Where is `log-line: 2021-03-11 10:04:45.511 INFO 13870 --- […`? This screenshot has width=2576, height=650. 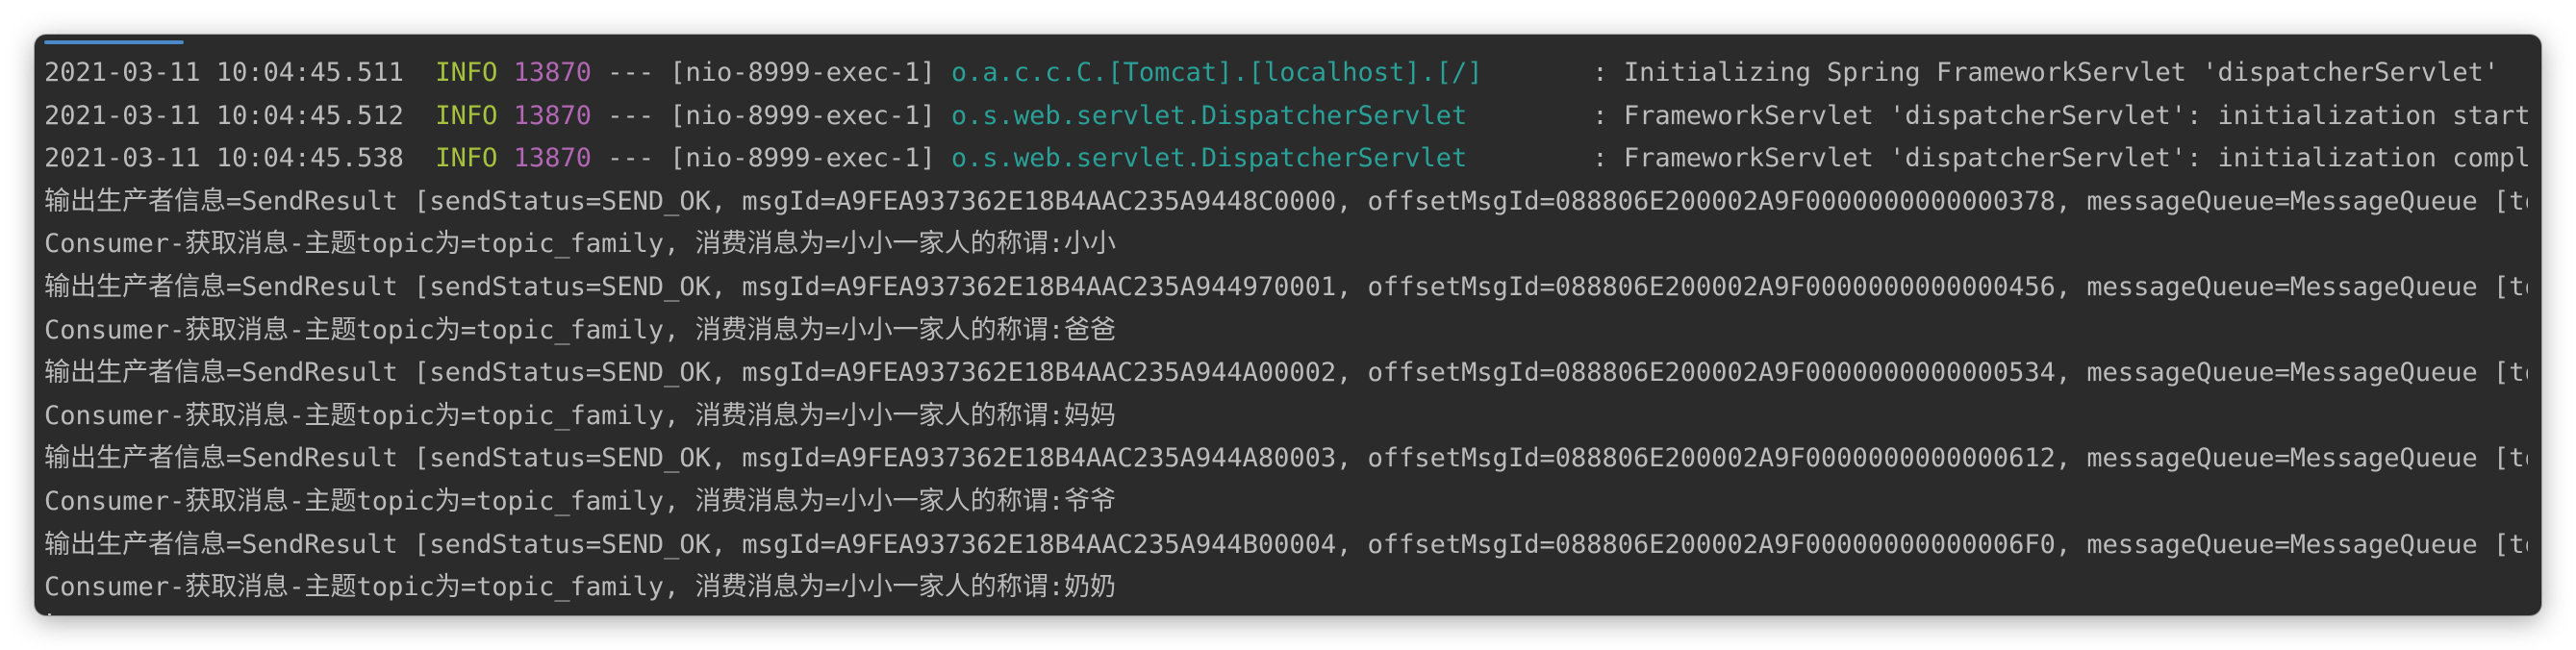
log-line: 2021-03-11 10:04:45.511 INFO 13870 --- [… is located at coordinates (1286, 73).